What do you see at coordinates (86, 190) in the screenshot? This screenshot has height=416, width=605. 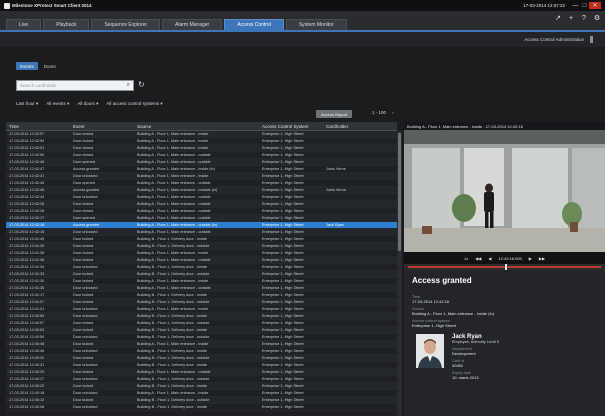 I see `cell-event: Access granted` at bounding box center [86, 190].